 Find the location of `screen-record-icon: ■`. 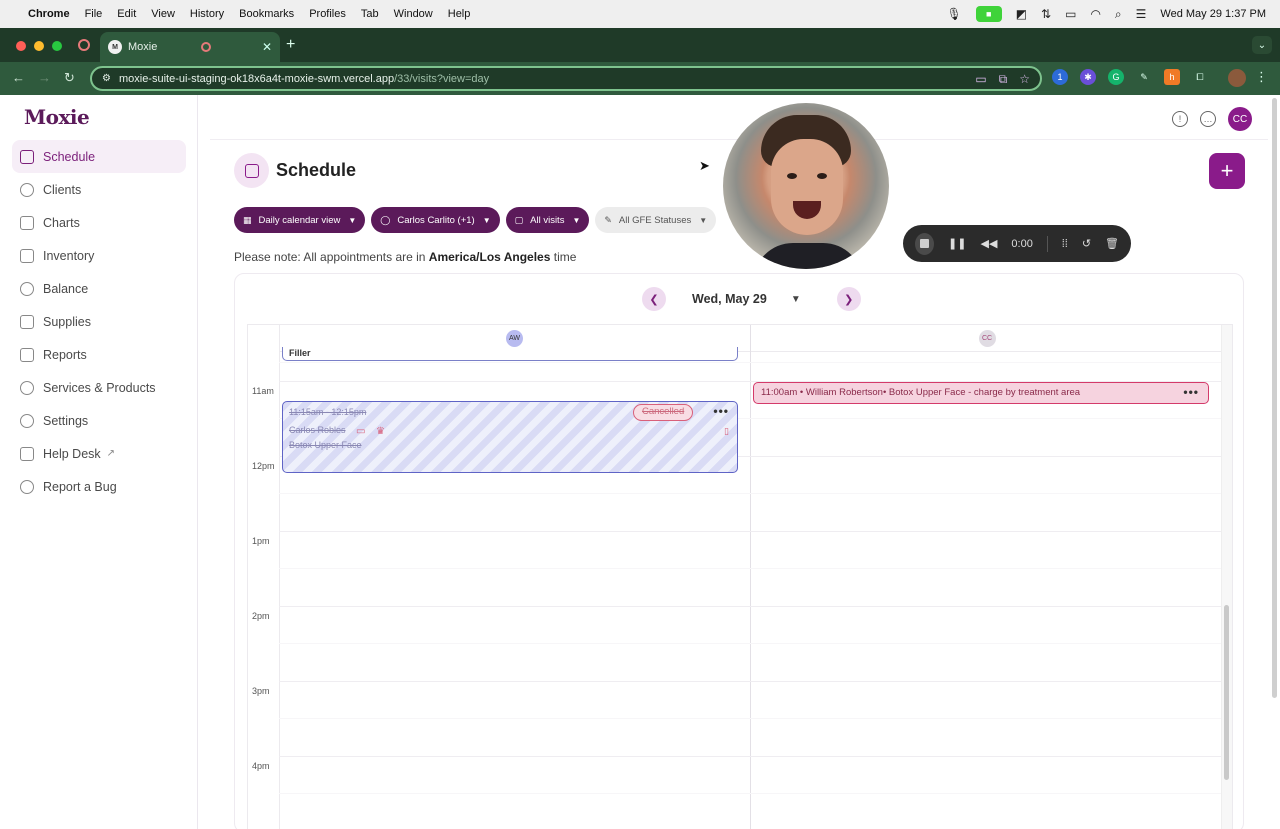

screen-record-icon: ■ is located at coordinates (988, 14).